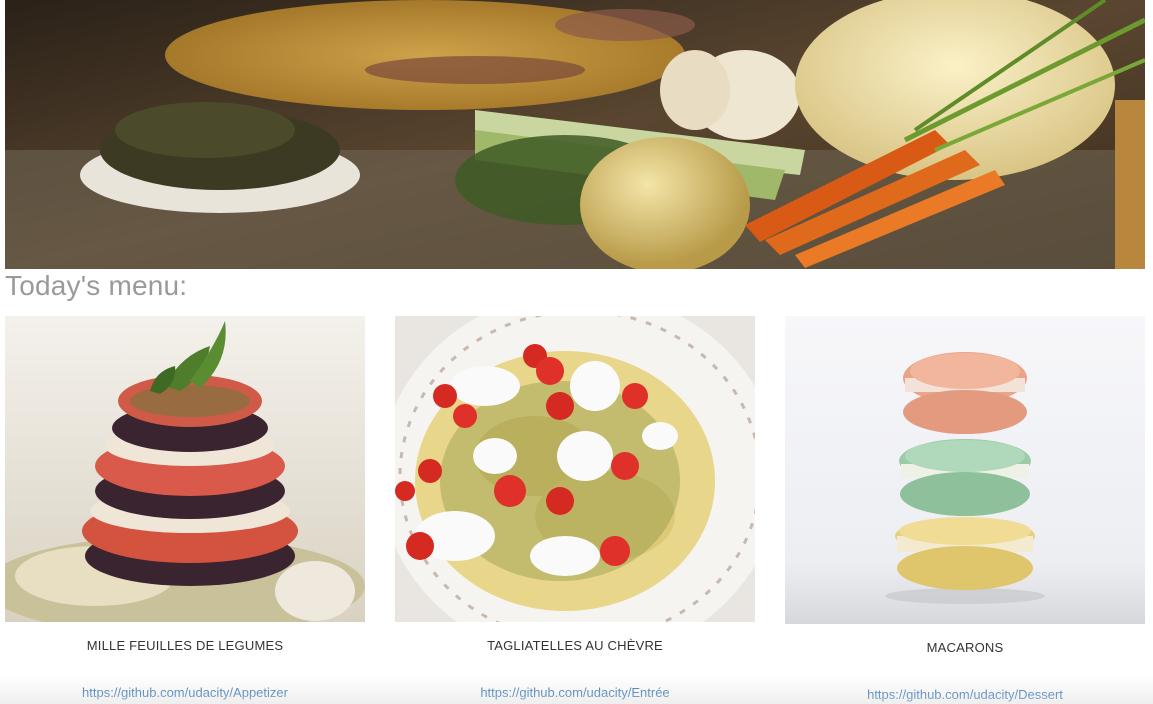 The width and height of the screenshot is (1153, 704). I want to click on dish-name: TAGLIATELLES AU CHÈVRE, so click(575, 645).